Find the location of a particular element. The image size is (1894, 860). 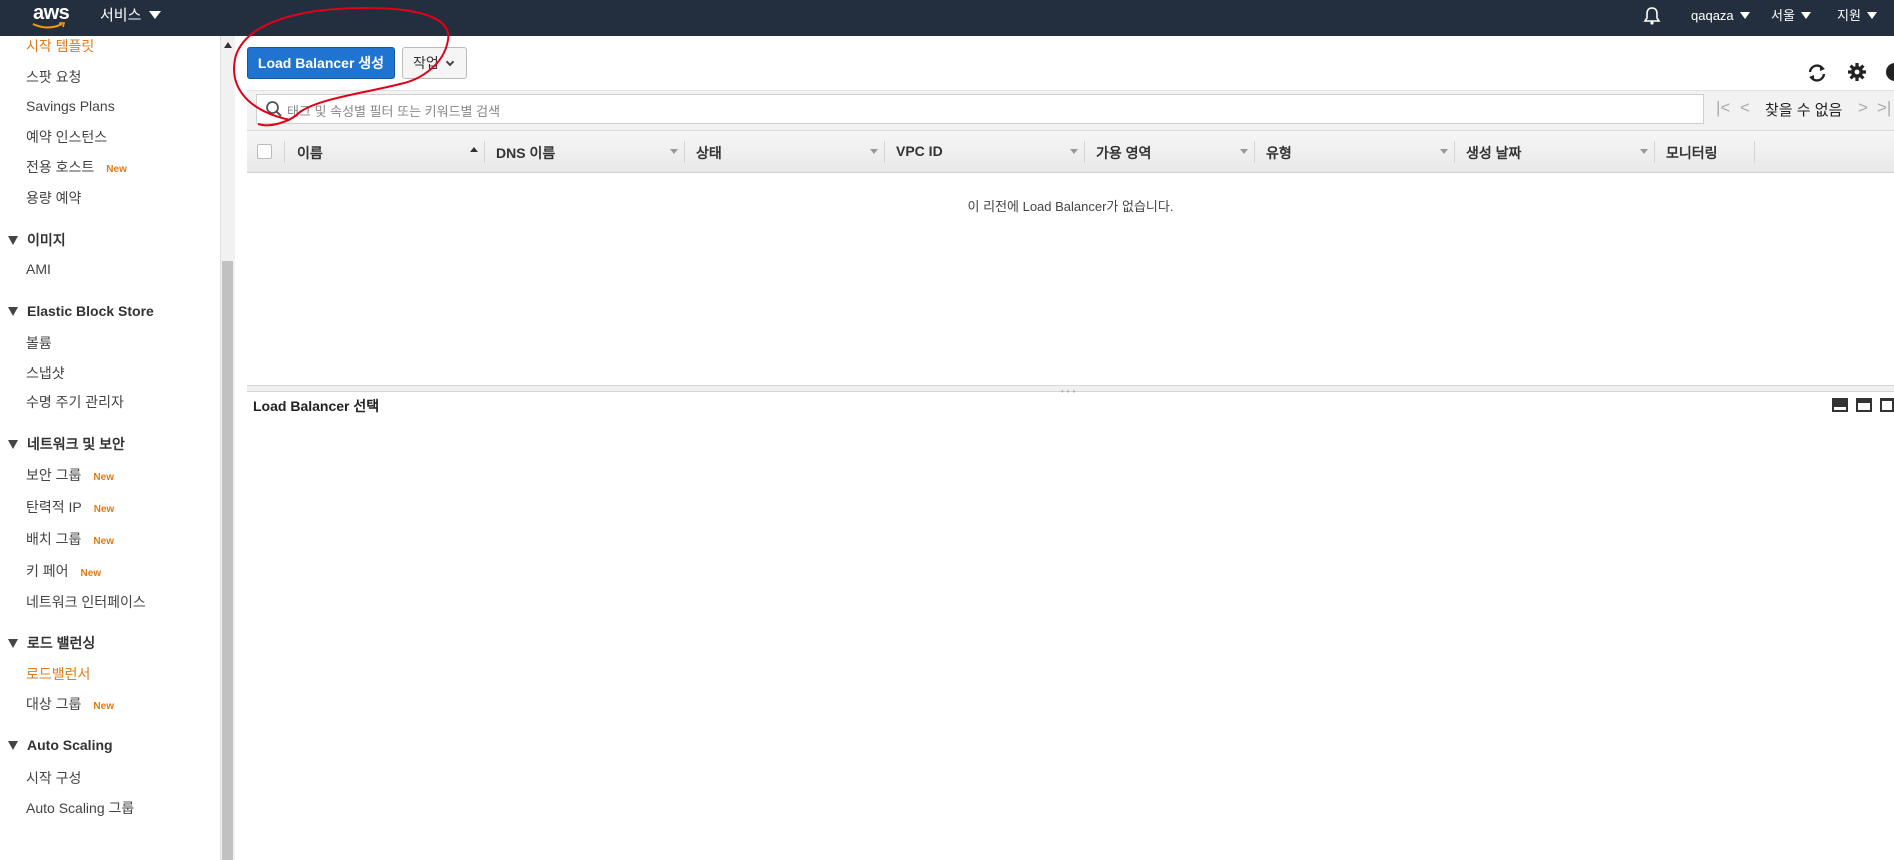

sidebar-item-key-pairs: 키 페어 New is located at coordinates (63, 571).